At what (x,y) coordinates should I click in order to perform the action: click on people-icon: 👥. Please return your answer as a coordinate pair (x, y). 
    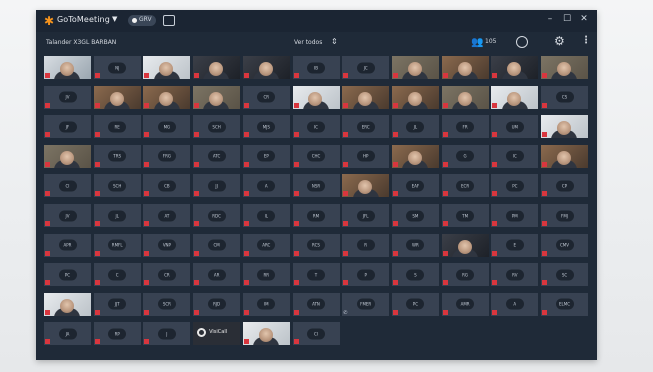
    Looking at the image, I should click on (477, 43).